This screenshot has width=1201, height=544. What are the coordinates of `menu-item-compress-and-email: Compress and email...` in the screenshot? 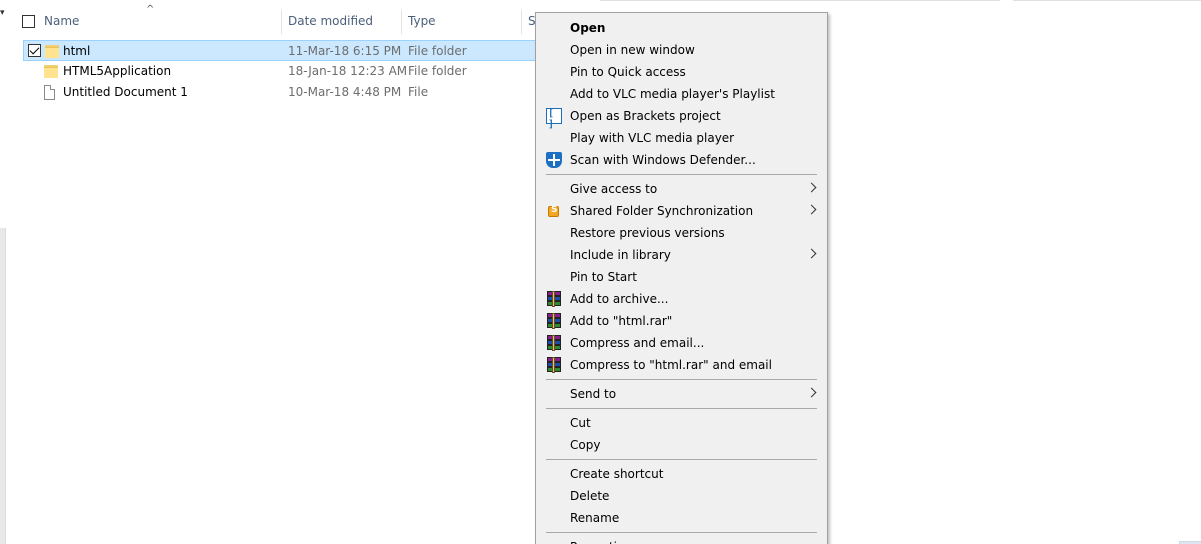 It's located at (681, 343).